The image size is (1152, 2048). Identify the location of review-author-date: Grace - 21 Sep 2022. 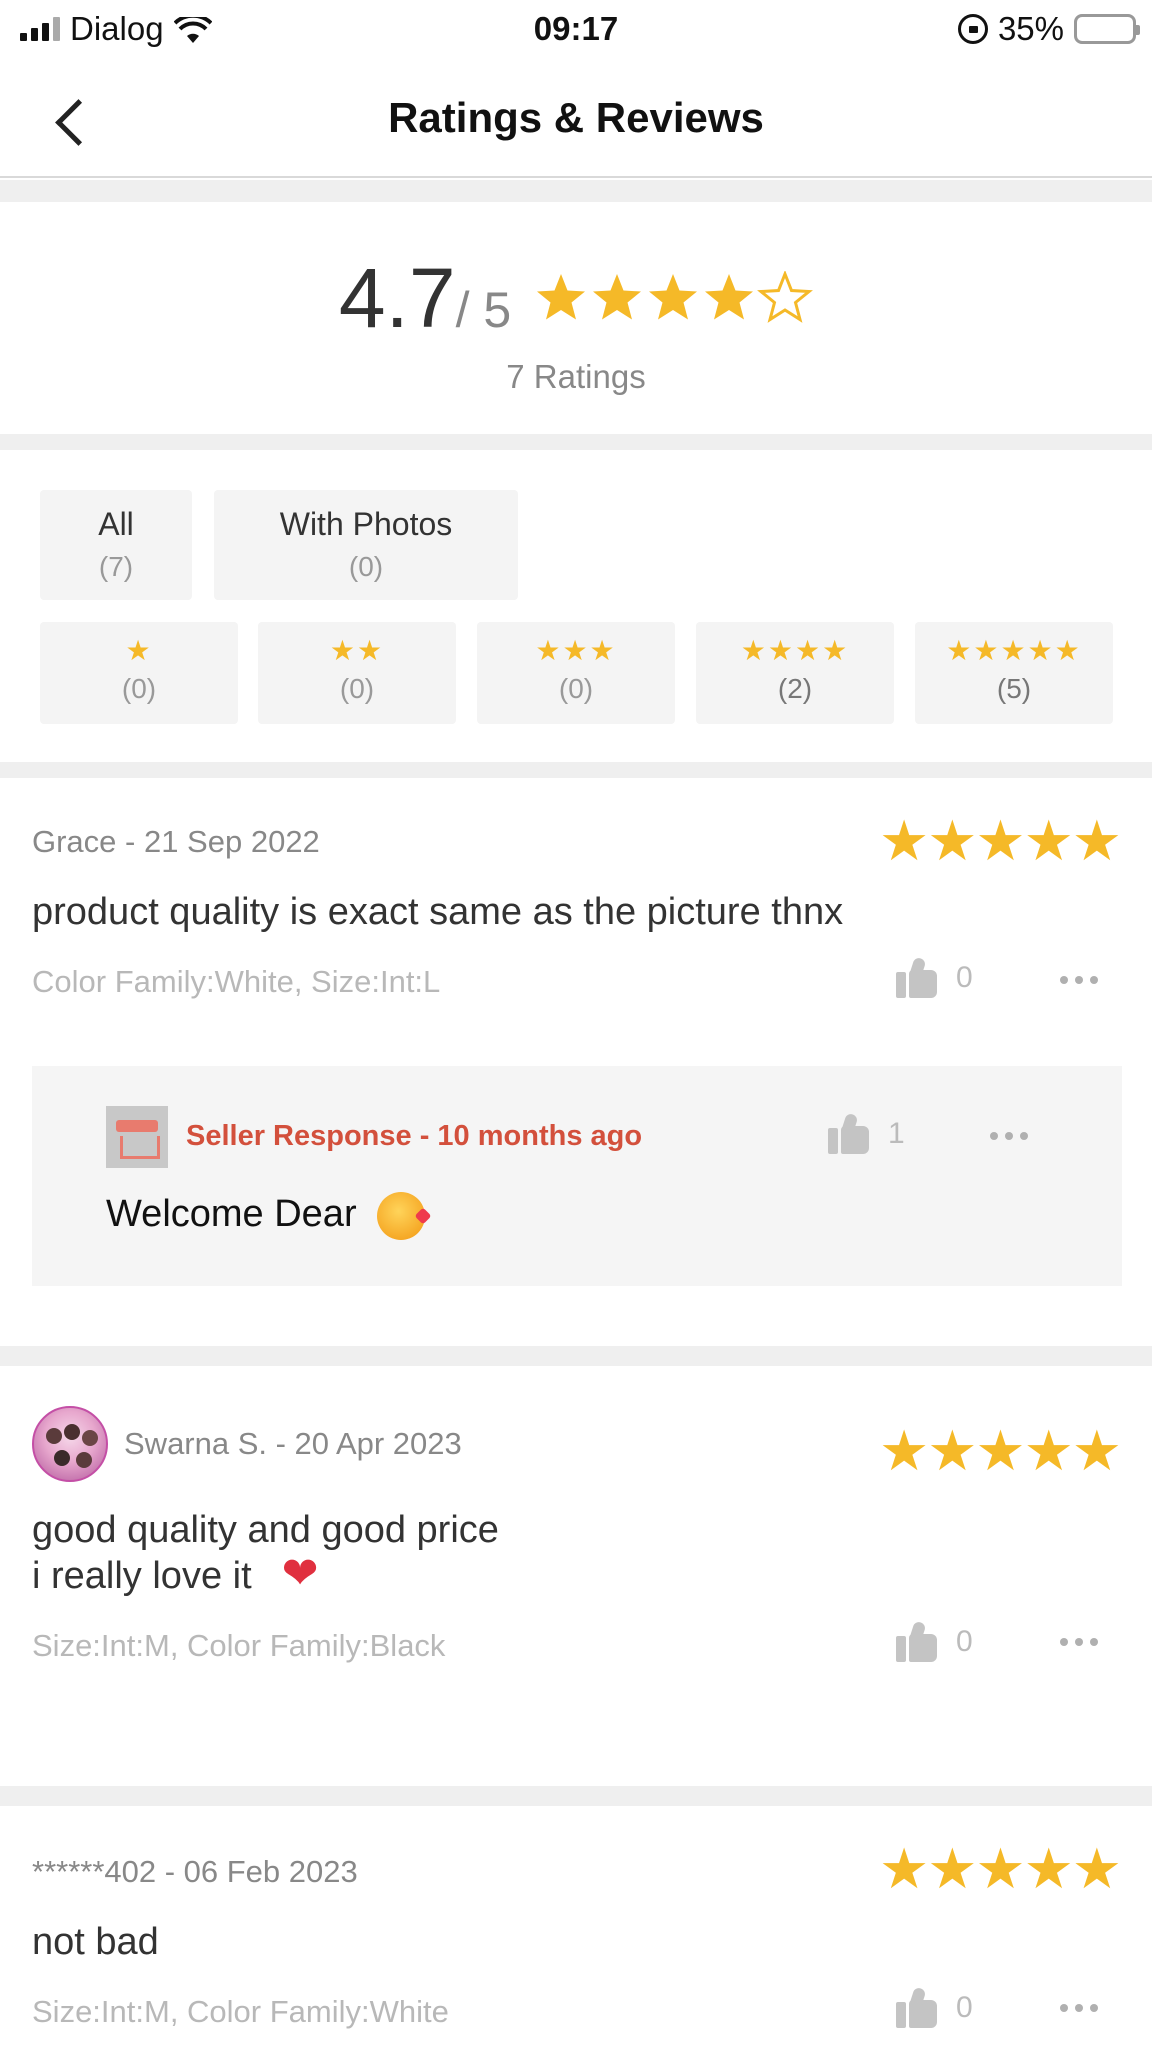
(176, 842).